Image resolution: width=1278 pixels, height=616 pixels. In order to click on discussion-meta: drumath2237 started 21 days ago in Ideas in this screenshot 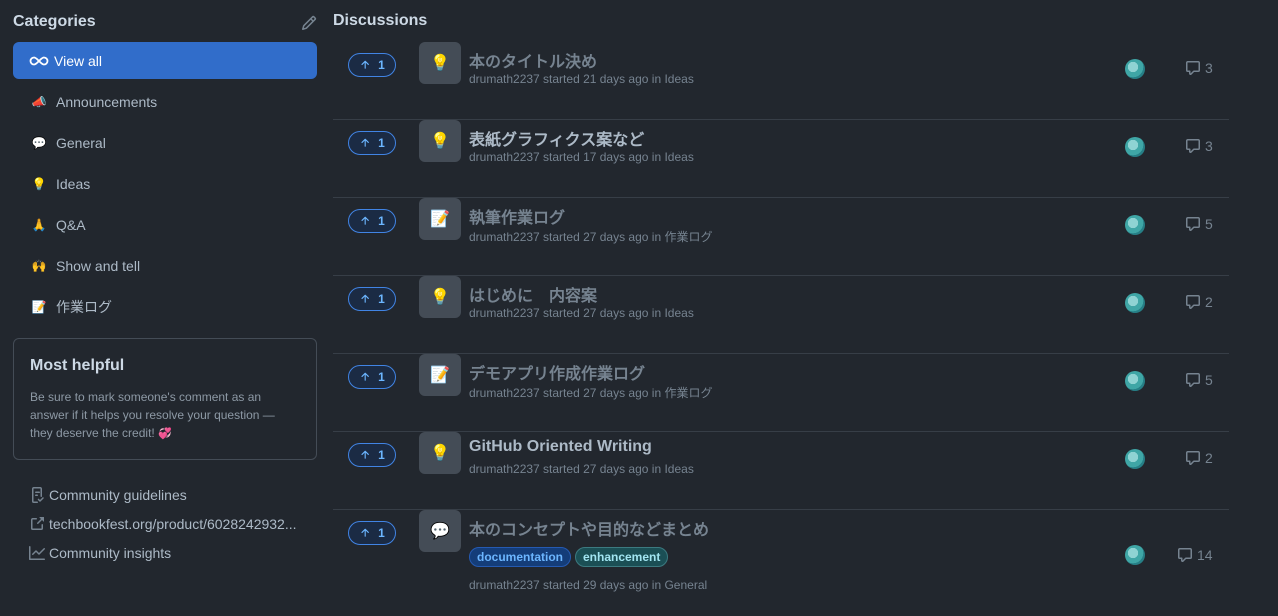, I will do `click(581, 79)`.